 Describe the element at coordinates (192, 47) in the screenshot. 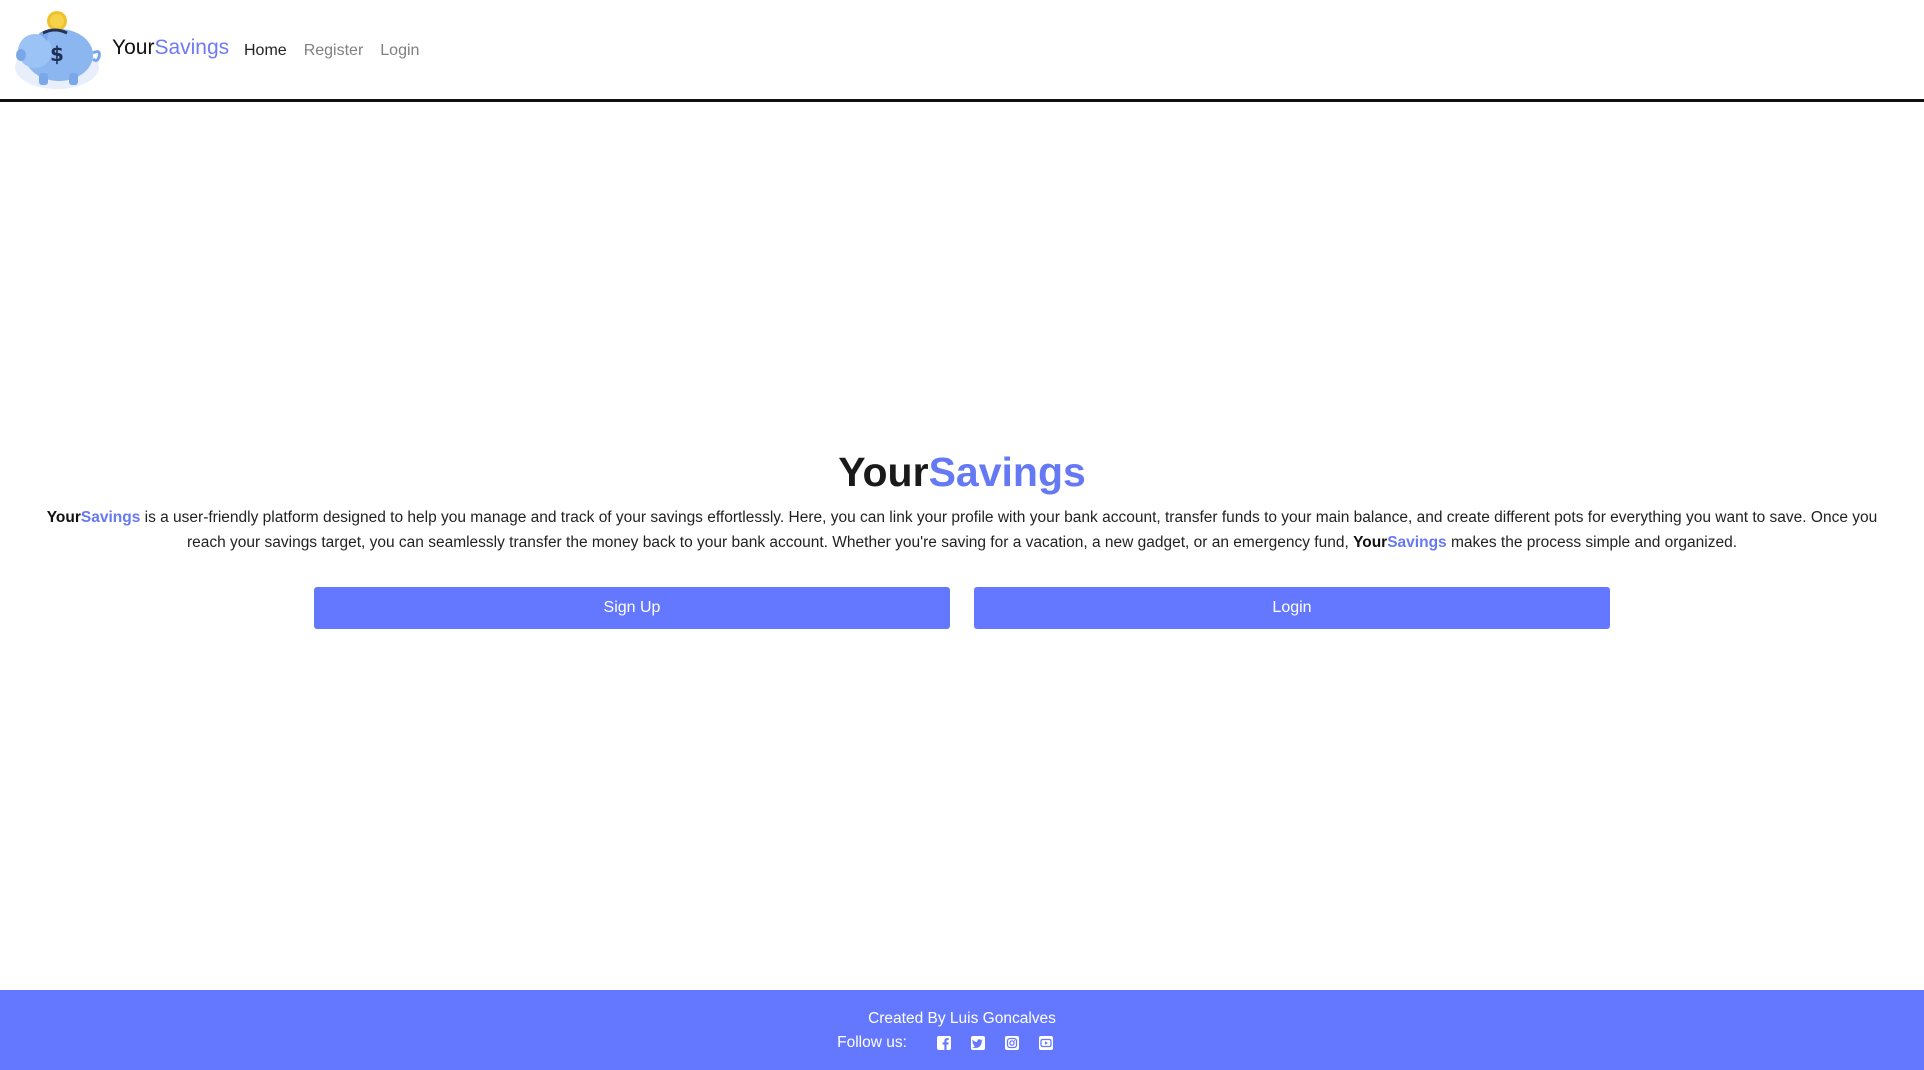

I see `brand-second: Savings` at that location.